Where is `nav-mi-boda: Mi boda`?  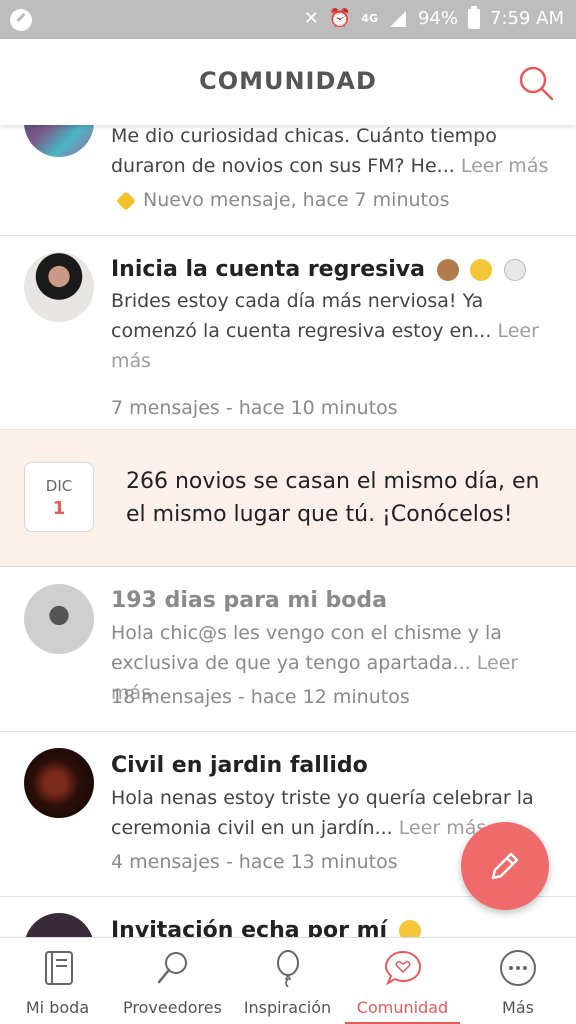
nav-mi-boda: Mi boda is located at coordinates (57, 981).